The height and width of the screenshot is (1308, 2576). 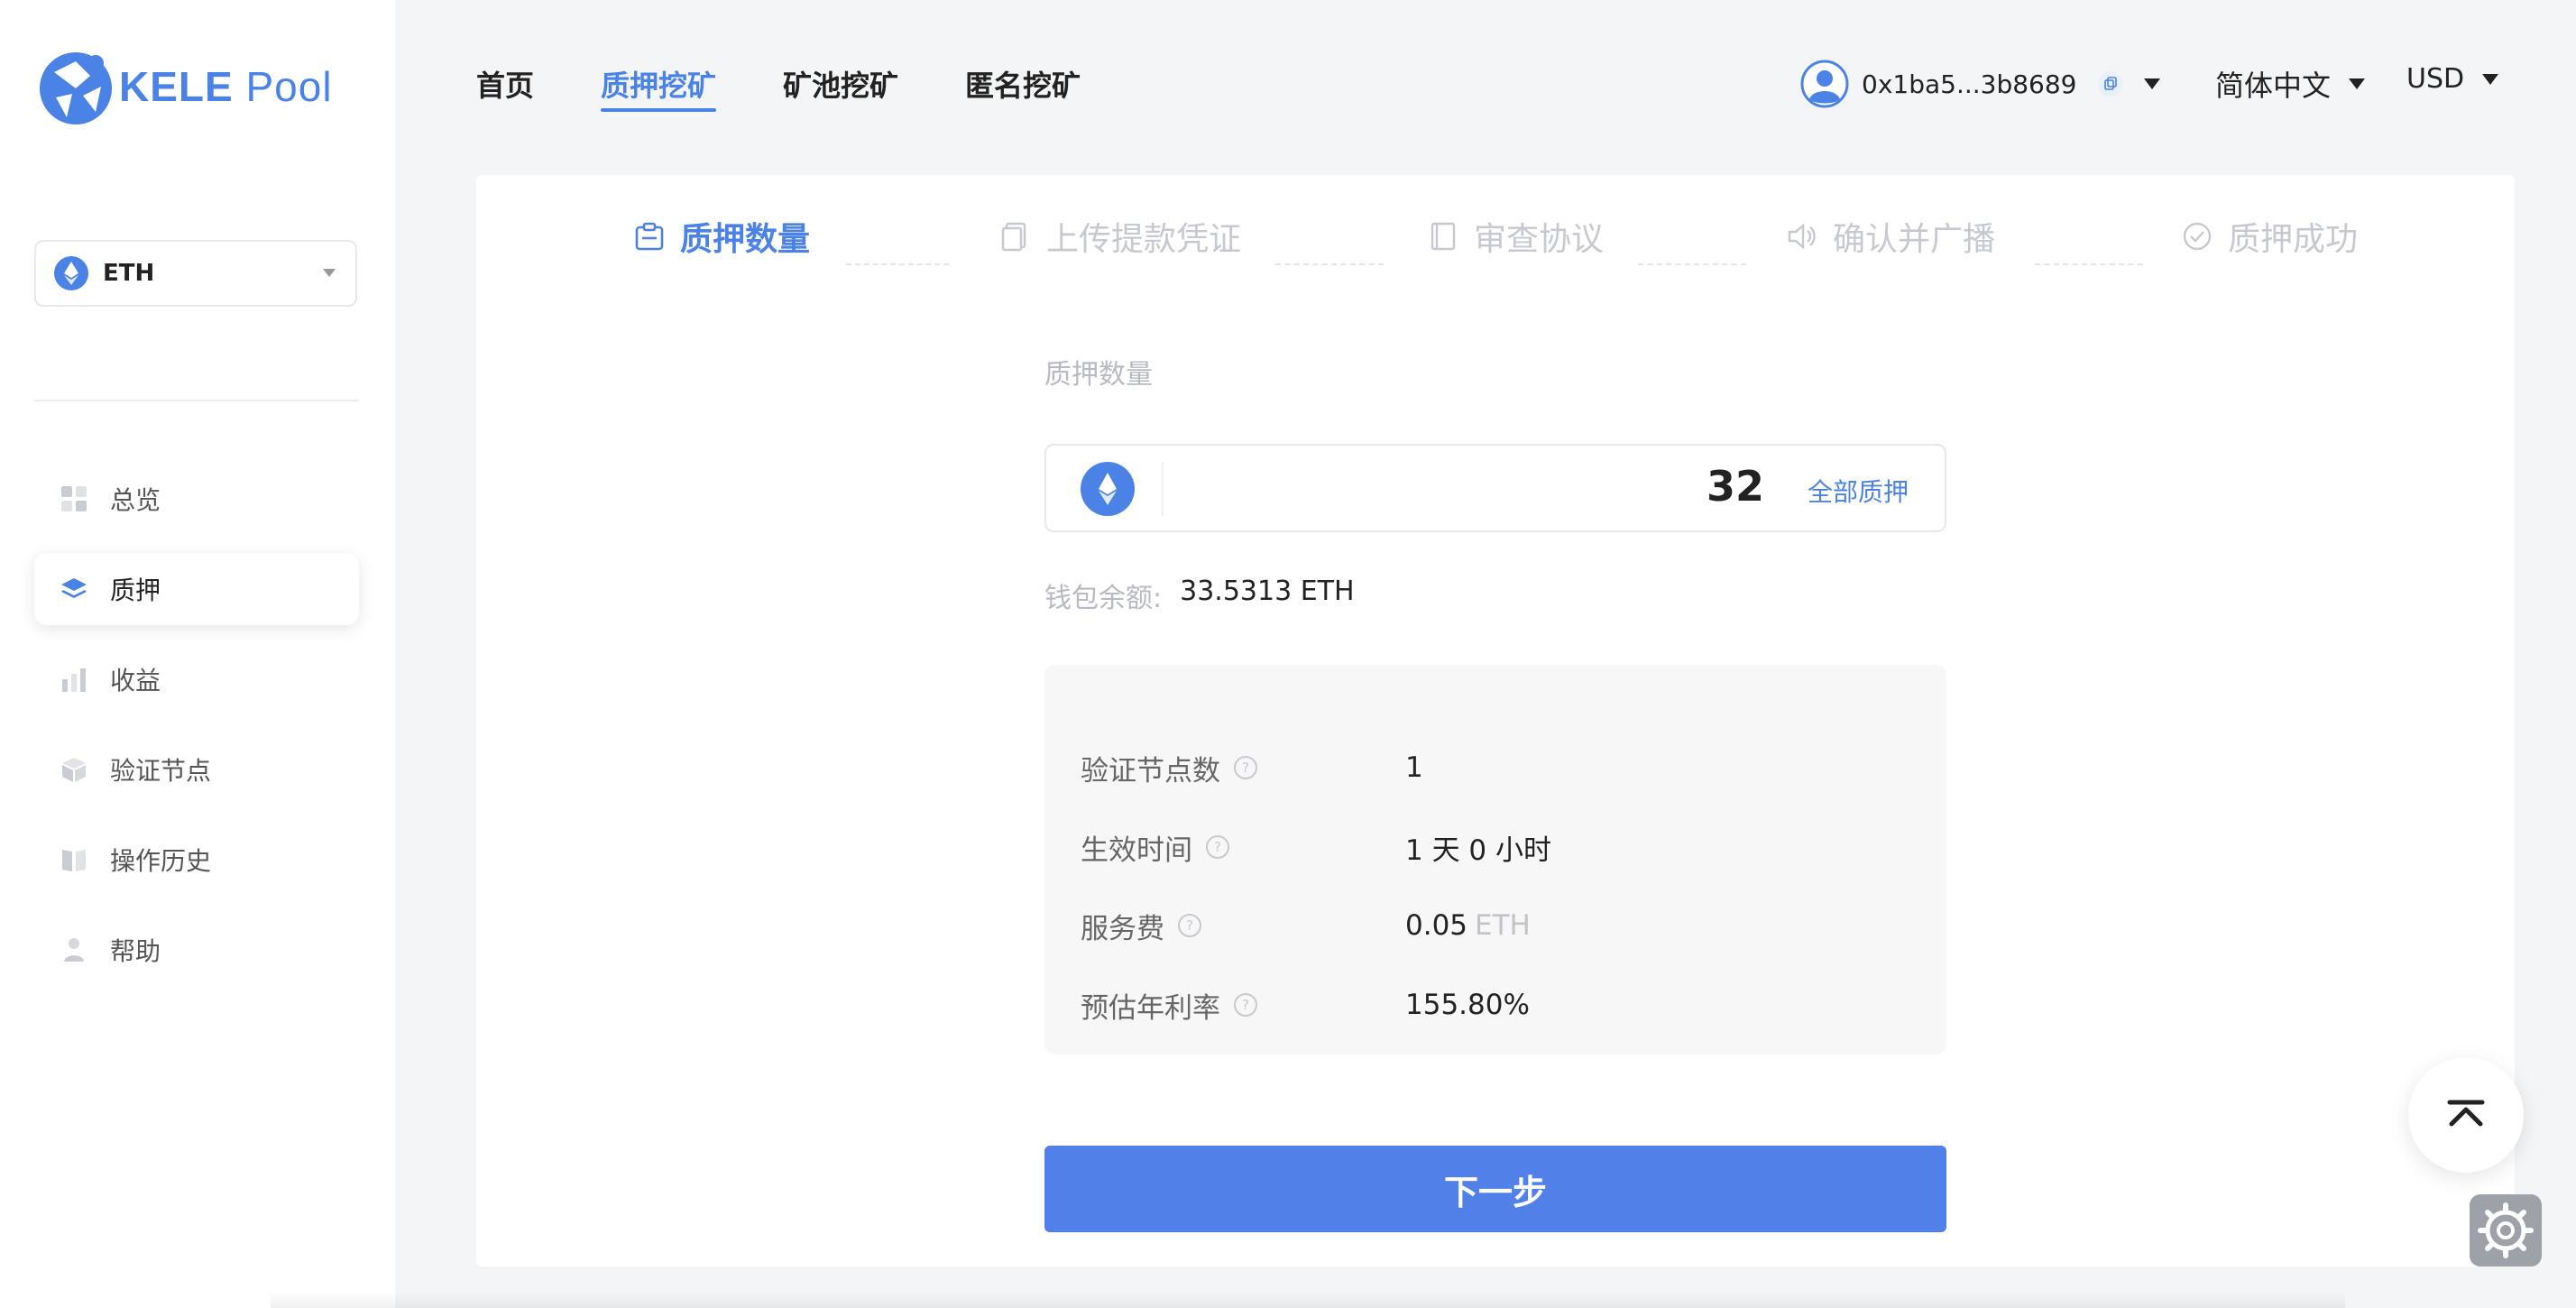 I want to click on stake-all-button: 全部质押, so click(x=1859, y=491).